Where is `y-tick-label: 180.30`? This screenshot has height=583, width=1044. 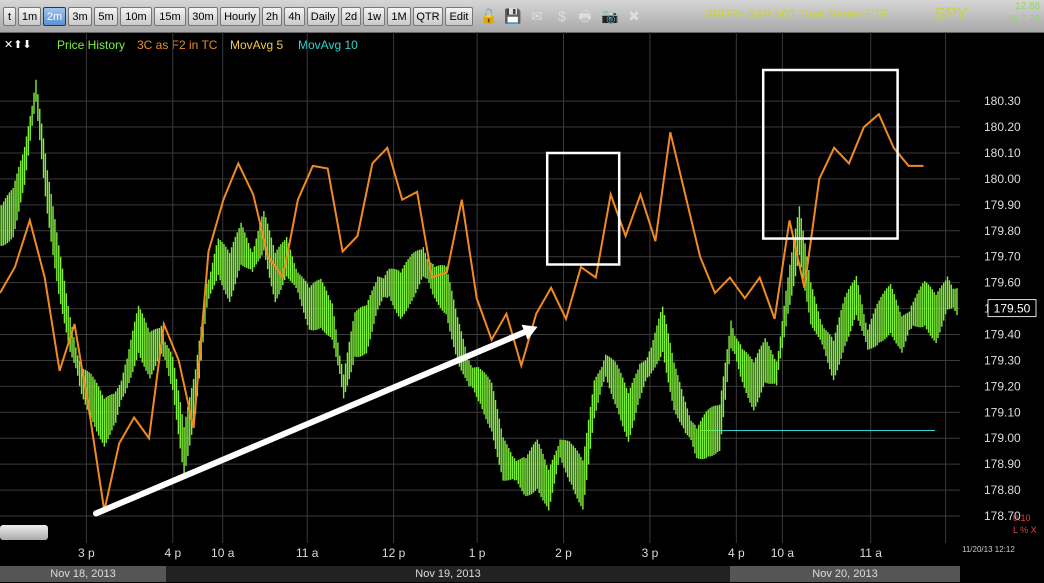 y-tick-label: 180.30 is located at coordinates (1002, 101).